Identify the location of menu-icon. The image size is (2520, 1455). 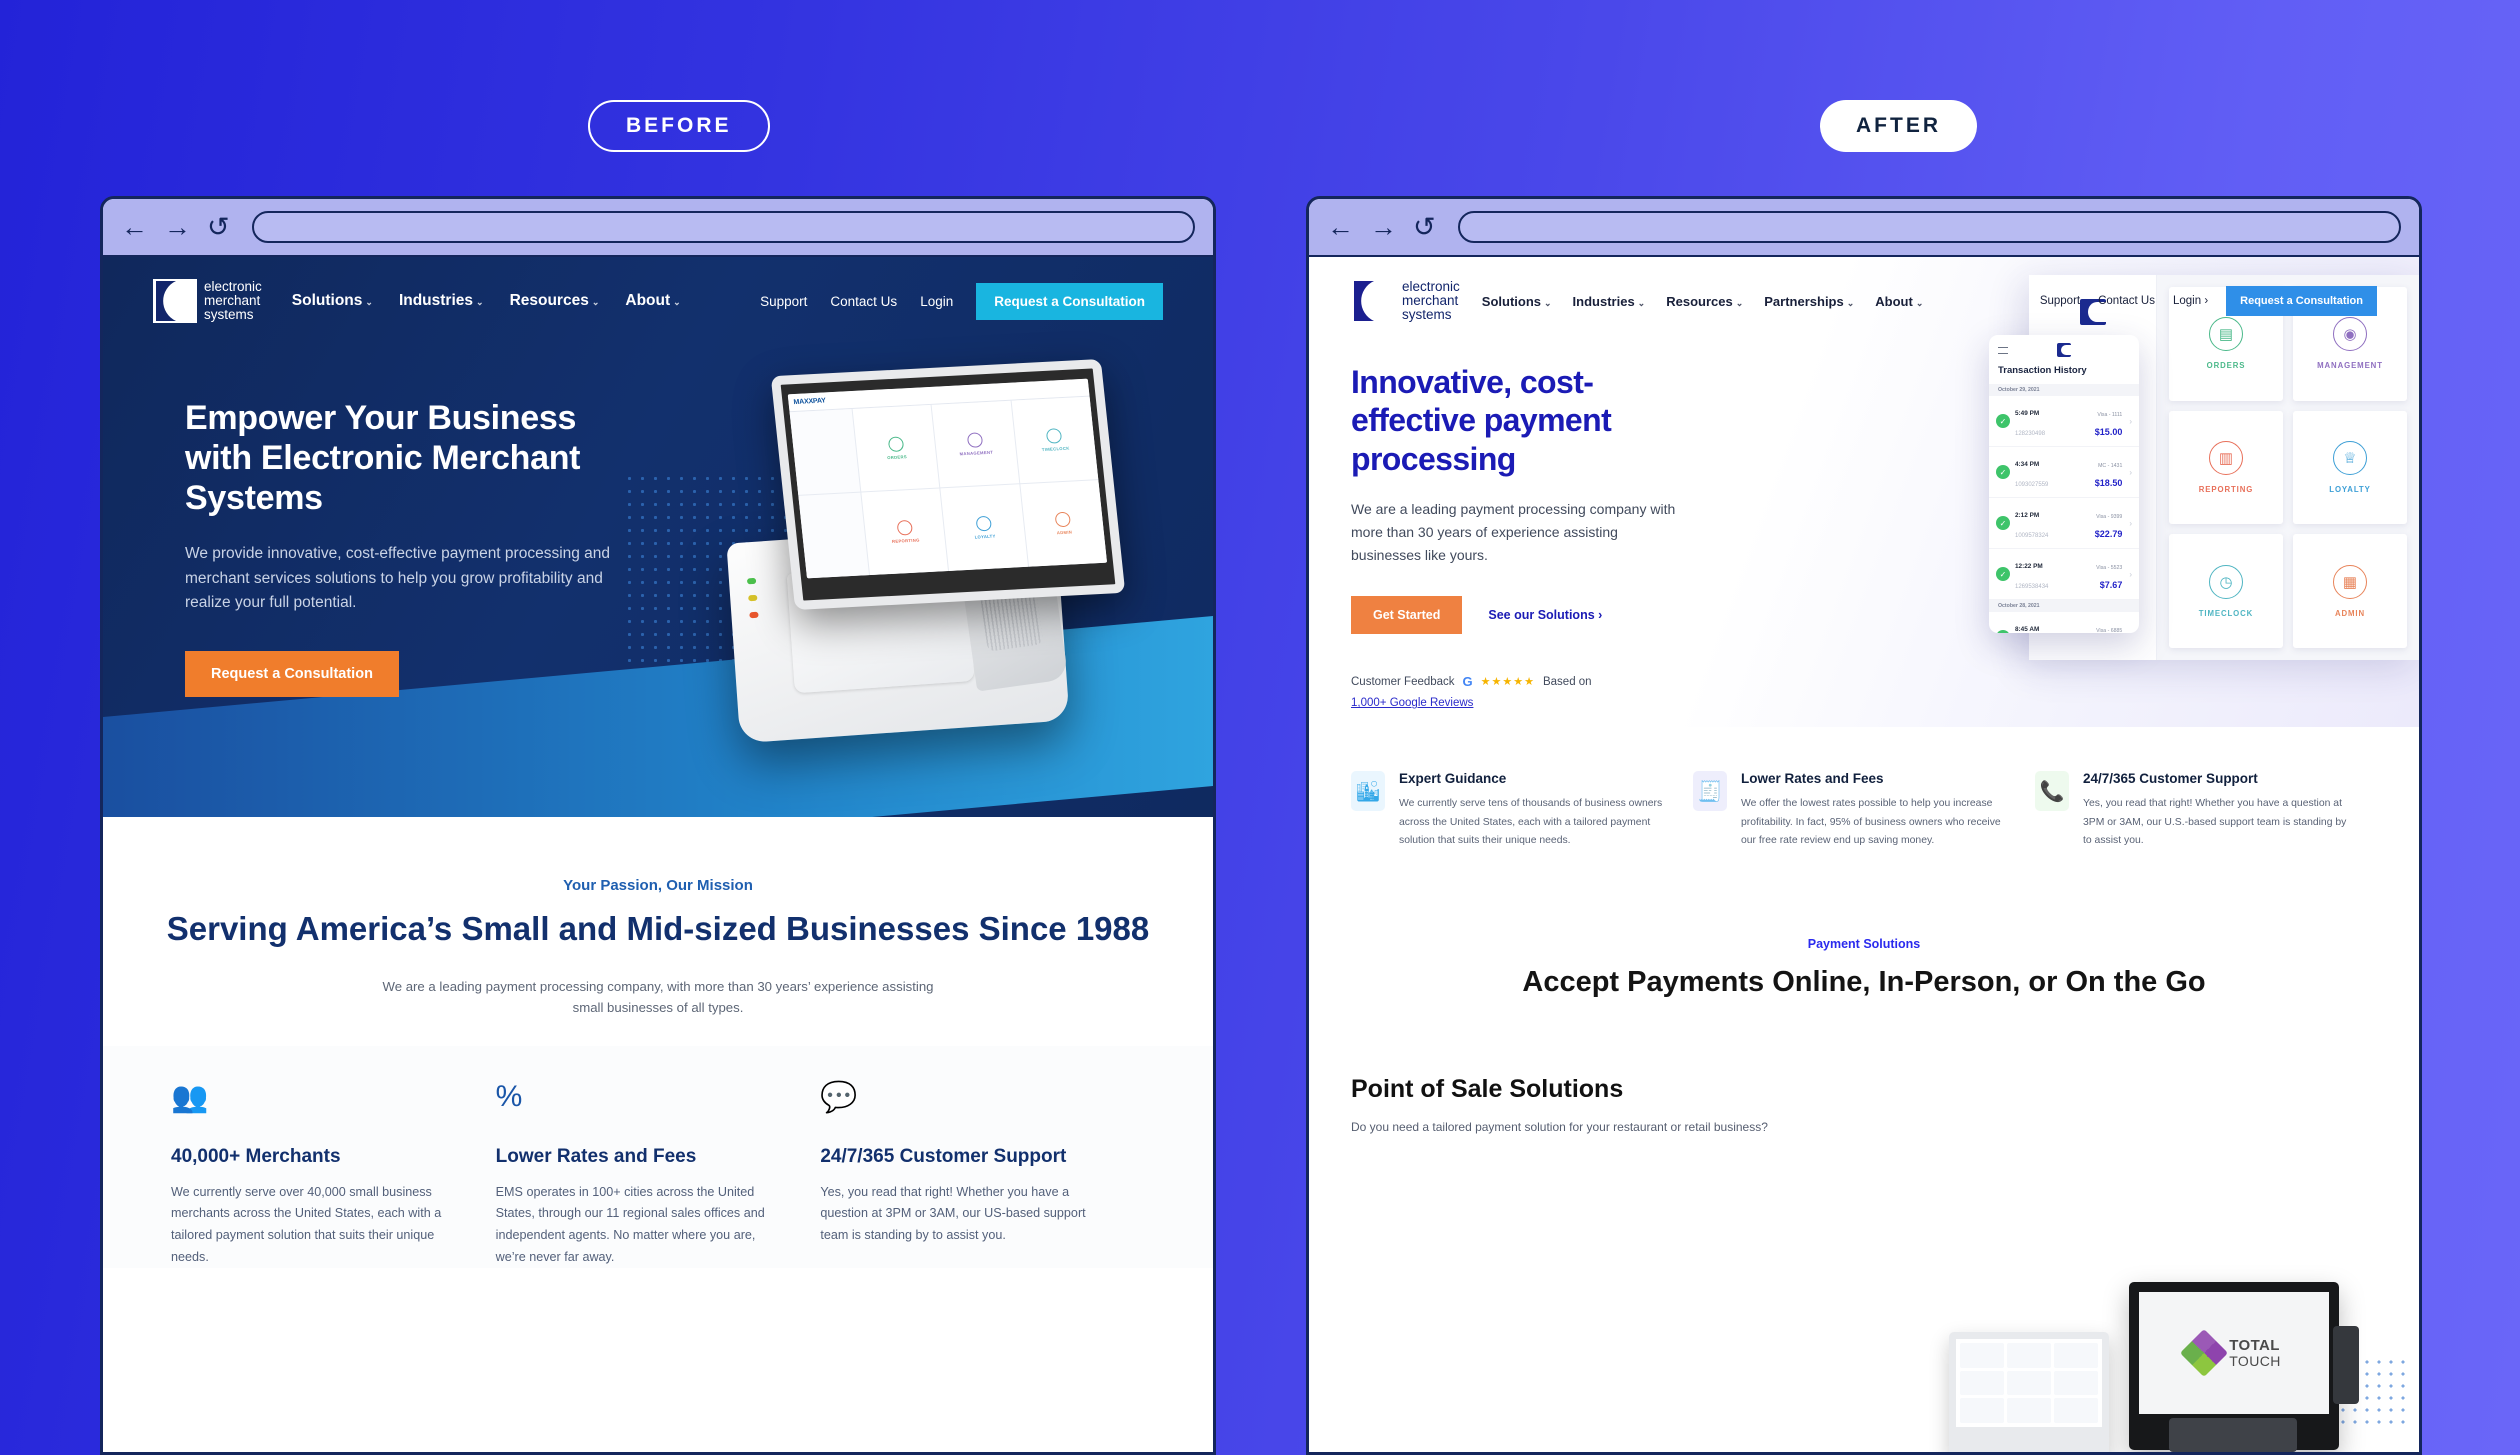
(2003, 350).